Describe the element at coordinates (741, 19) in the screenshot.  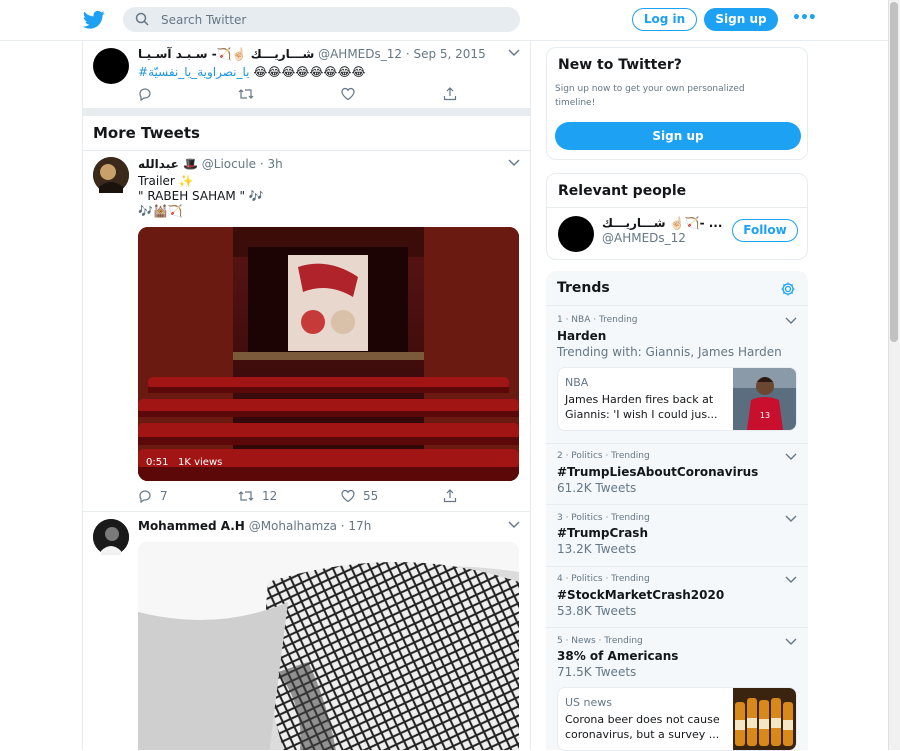
I see `signup-button: Sign up` at that location.